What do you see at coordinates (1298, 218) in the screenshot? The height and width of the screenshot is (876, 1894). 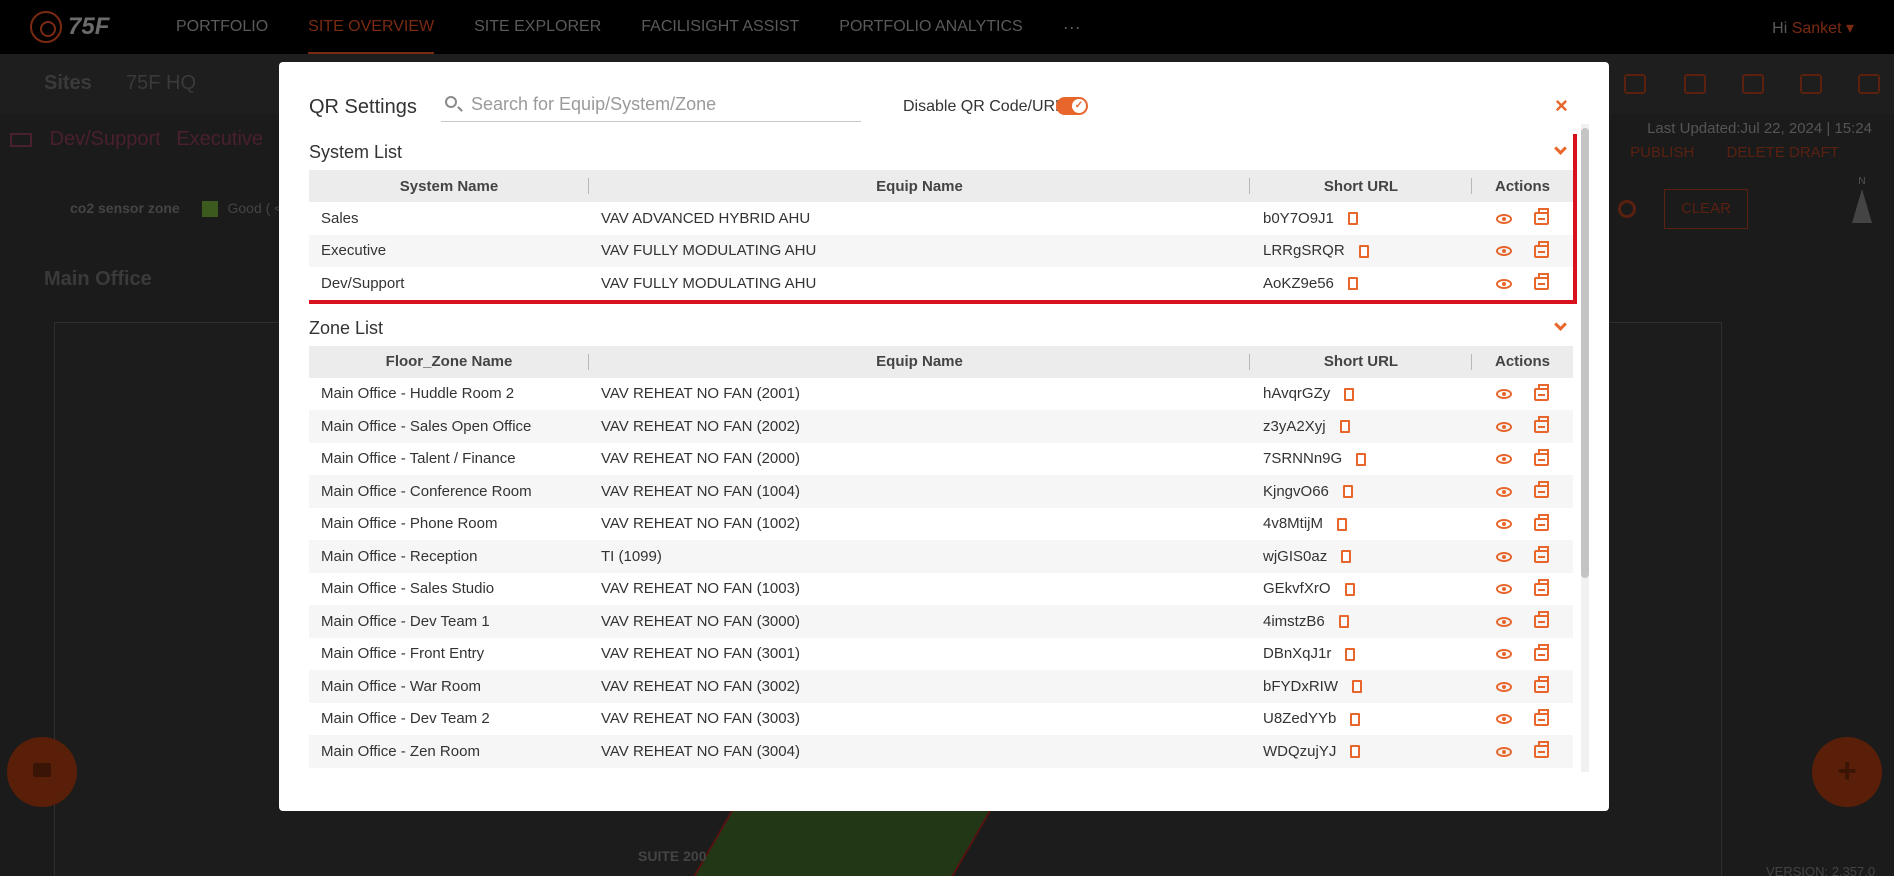 I see `row-short-url: b0Y7O9J1` at bounding box center [1298, 218].